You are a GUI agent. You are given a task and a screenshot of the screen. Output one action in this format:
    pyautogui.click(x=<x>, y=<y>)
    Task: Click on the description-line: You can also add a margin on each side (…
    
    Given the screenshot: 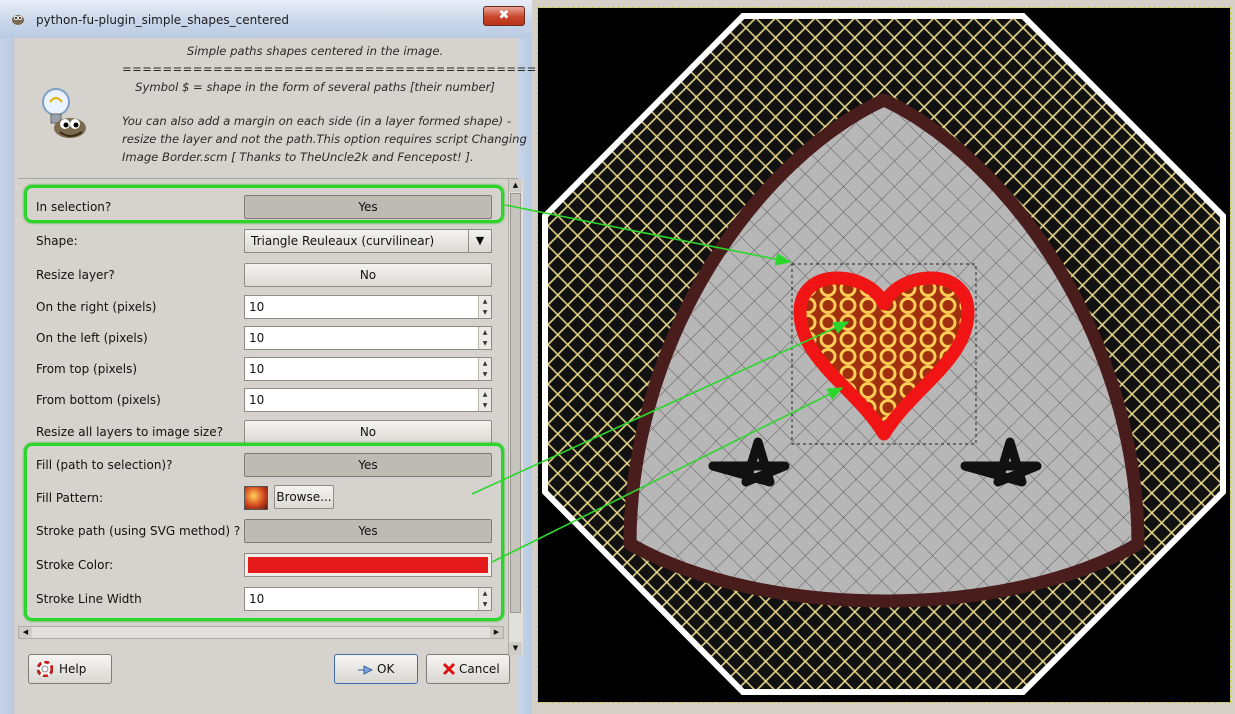 What is the action you would take?
    pyautogui.click(x=317, y=121)
    